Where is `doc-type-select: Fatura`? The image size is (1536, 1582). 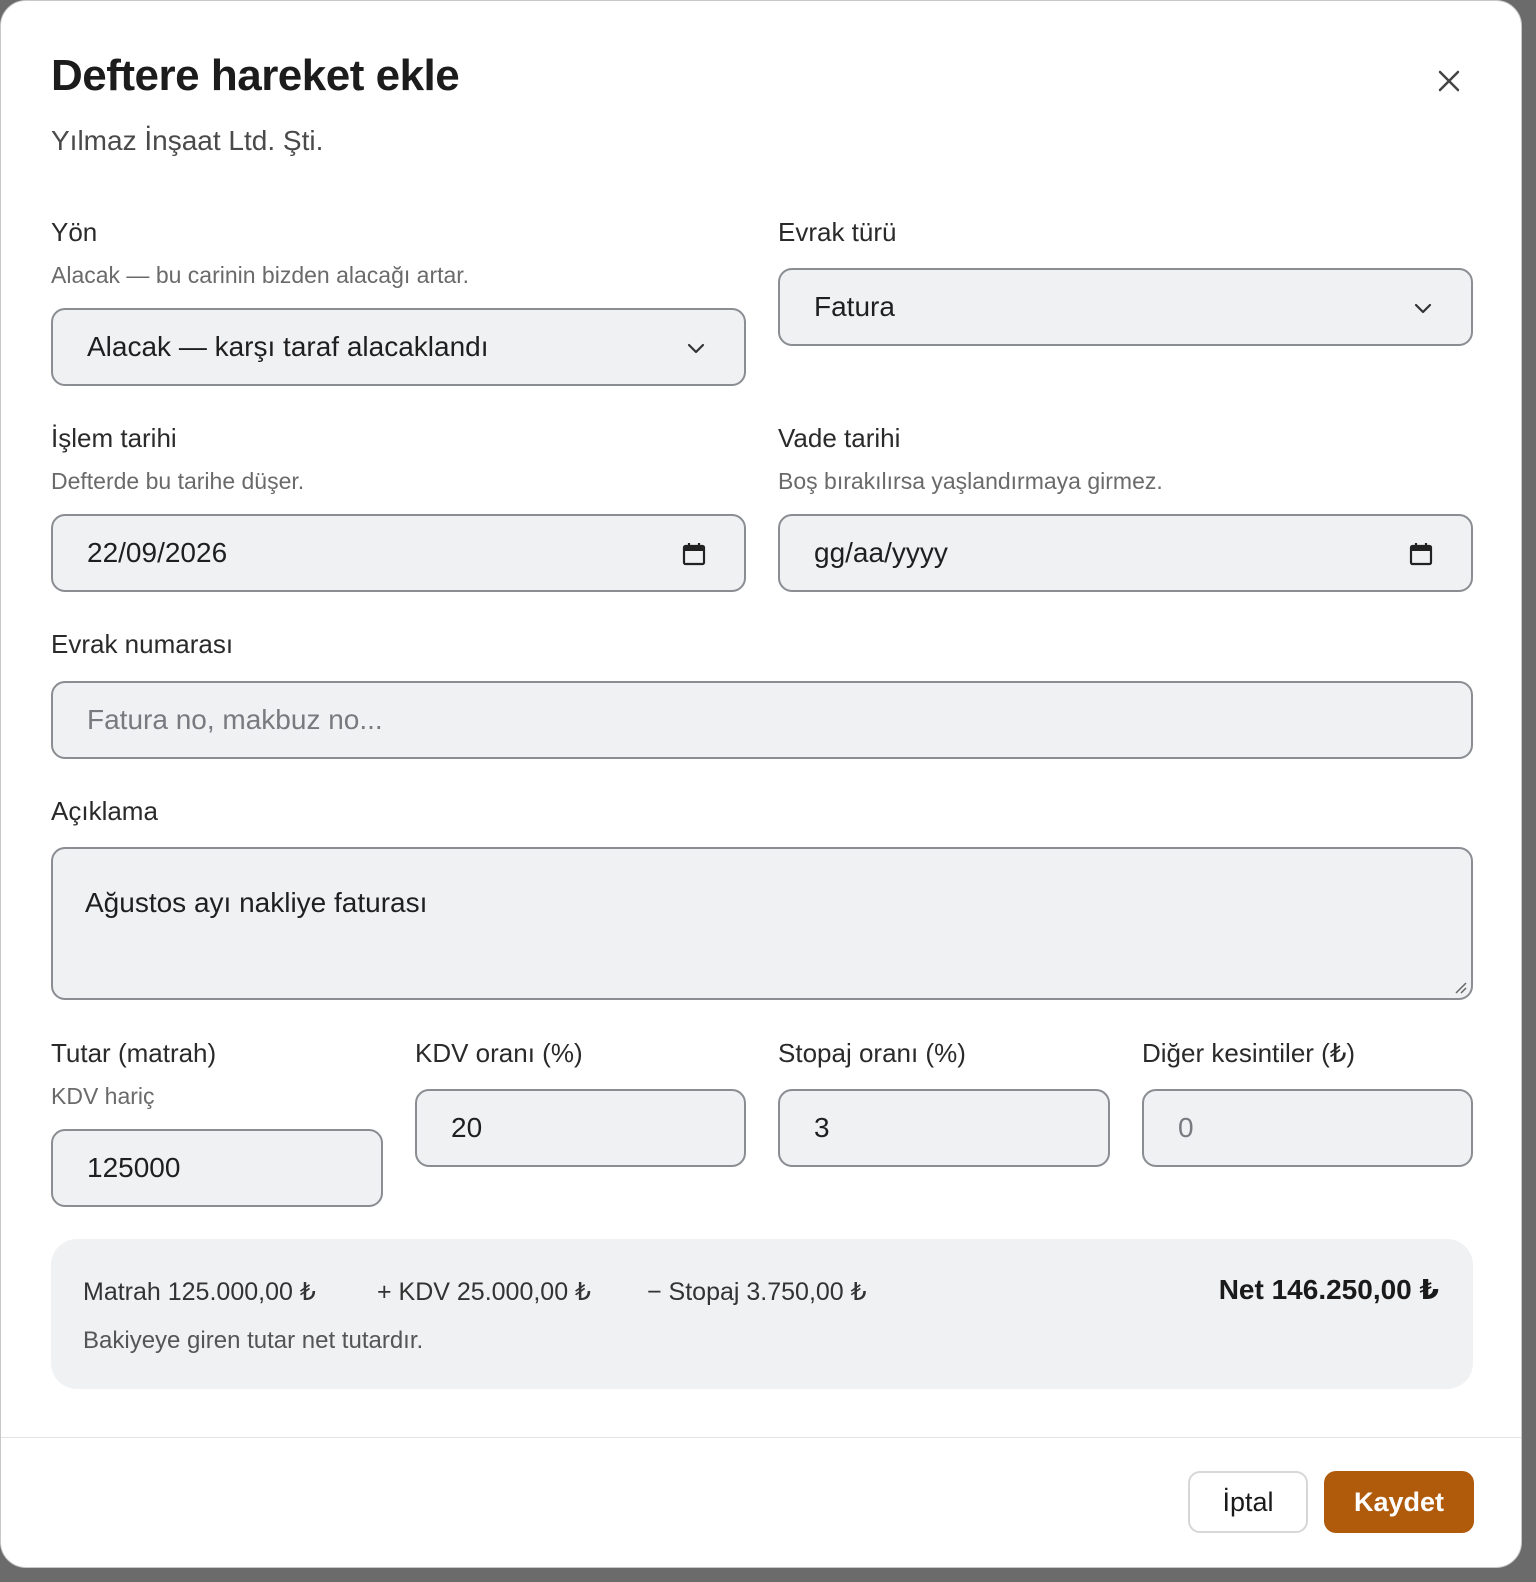
doc-type-select: Fatura is located at coordinates (1125, 307).